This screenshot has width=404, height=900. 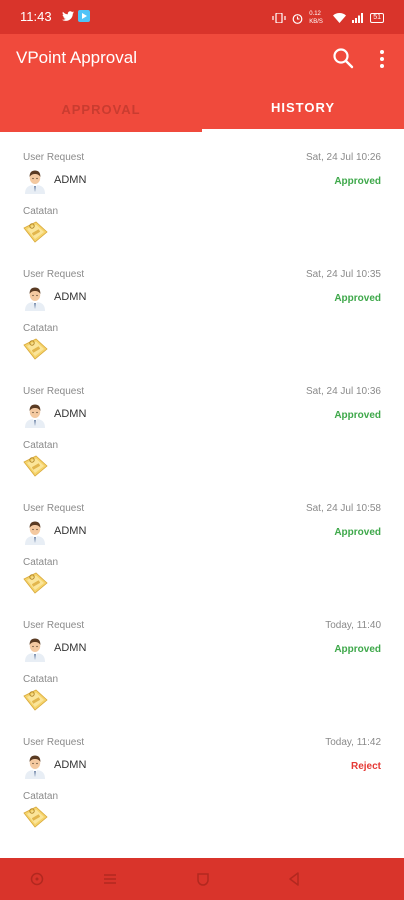 I want to click on system-nav-bar, so click(x=202, y=879).